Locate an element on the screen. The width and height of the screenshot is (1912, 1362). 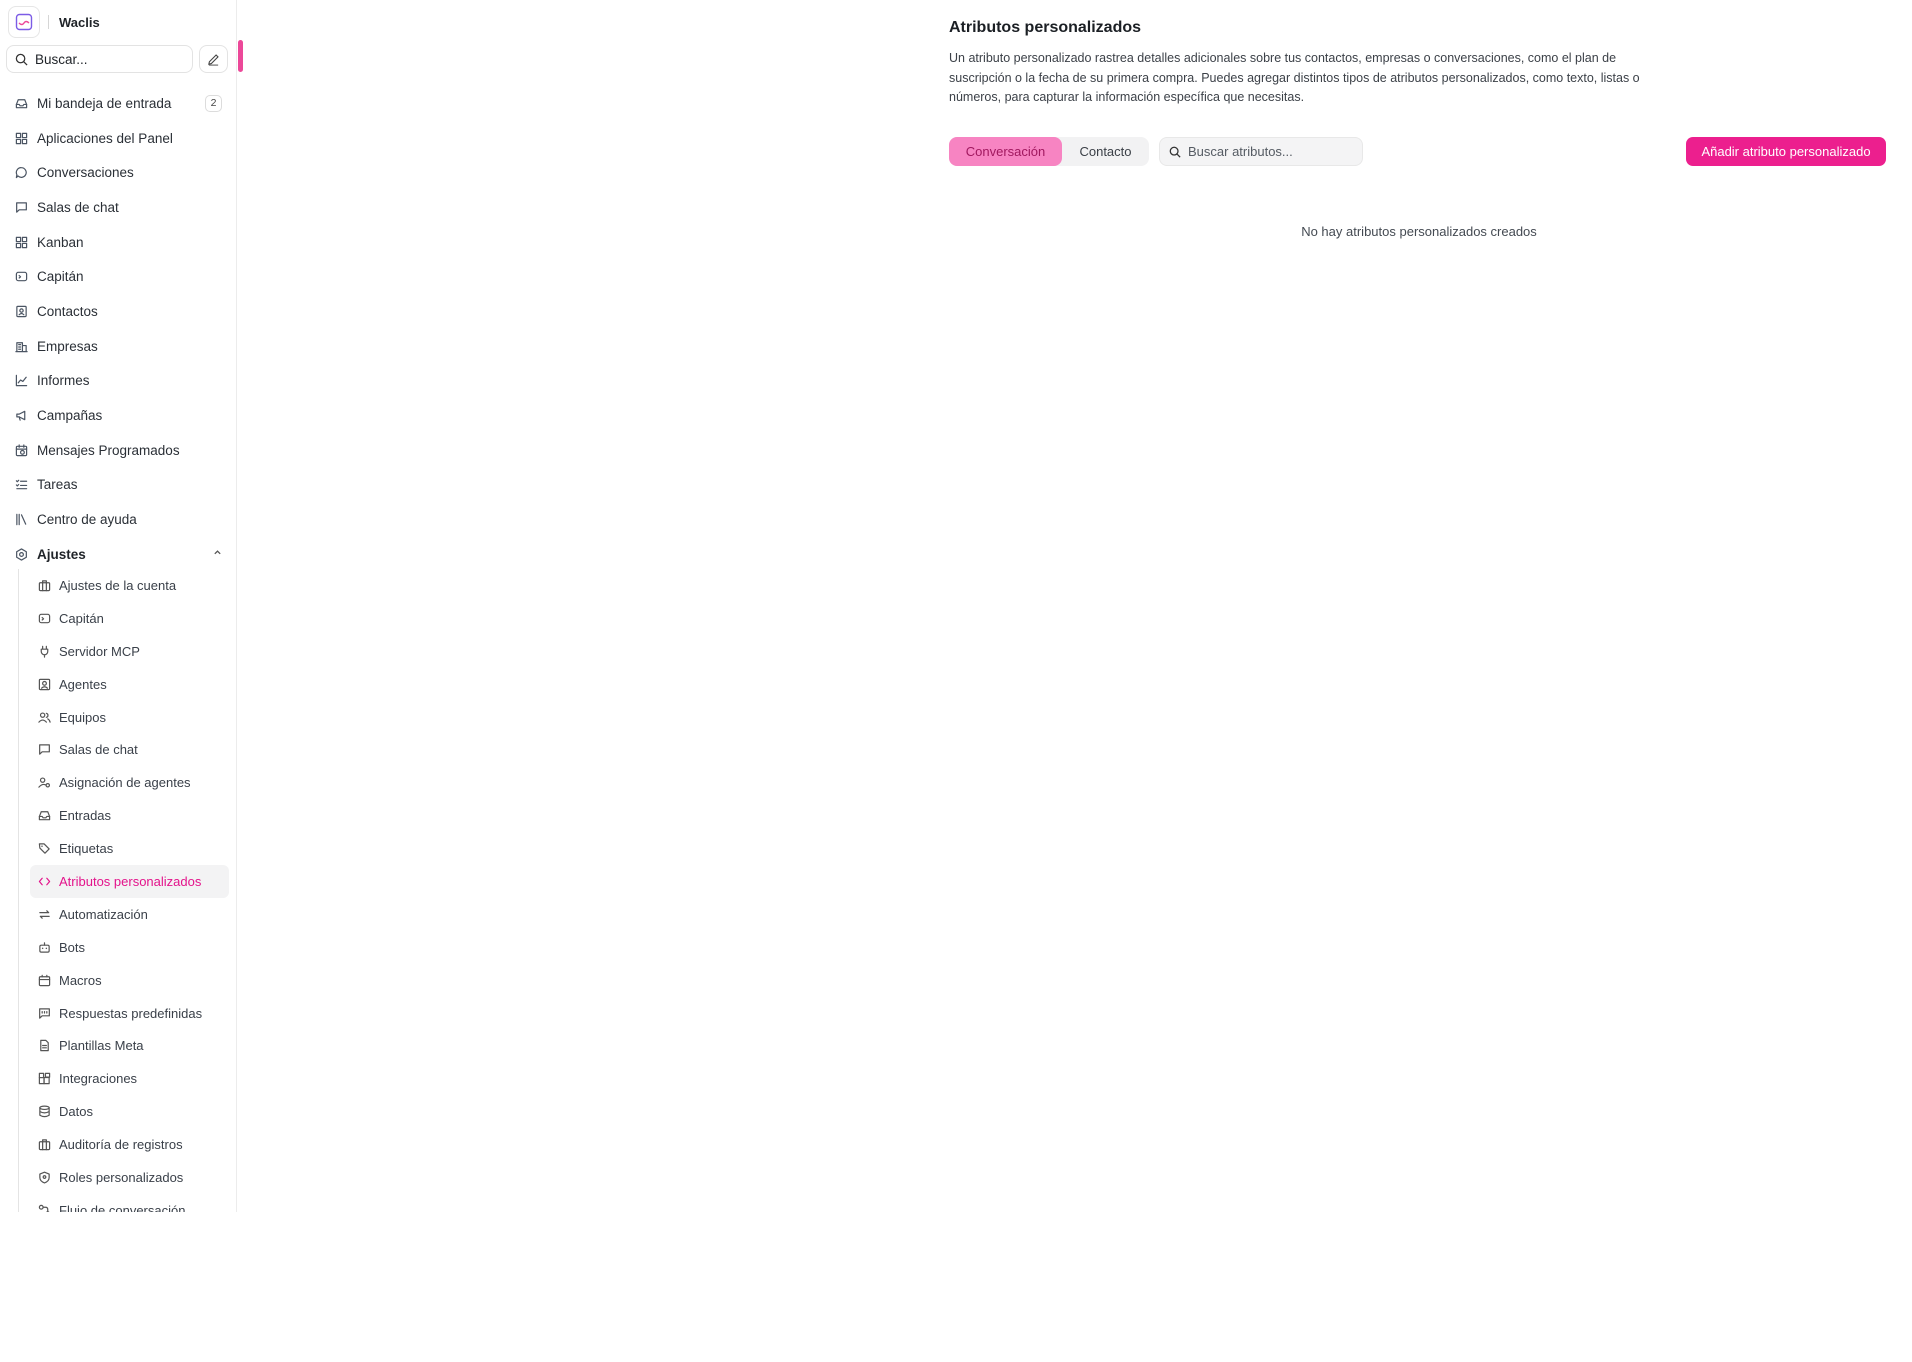
settings-item-bots: Bots is located at coordinates (129, 947).